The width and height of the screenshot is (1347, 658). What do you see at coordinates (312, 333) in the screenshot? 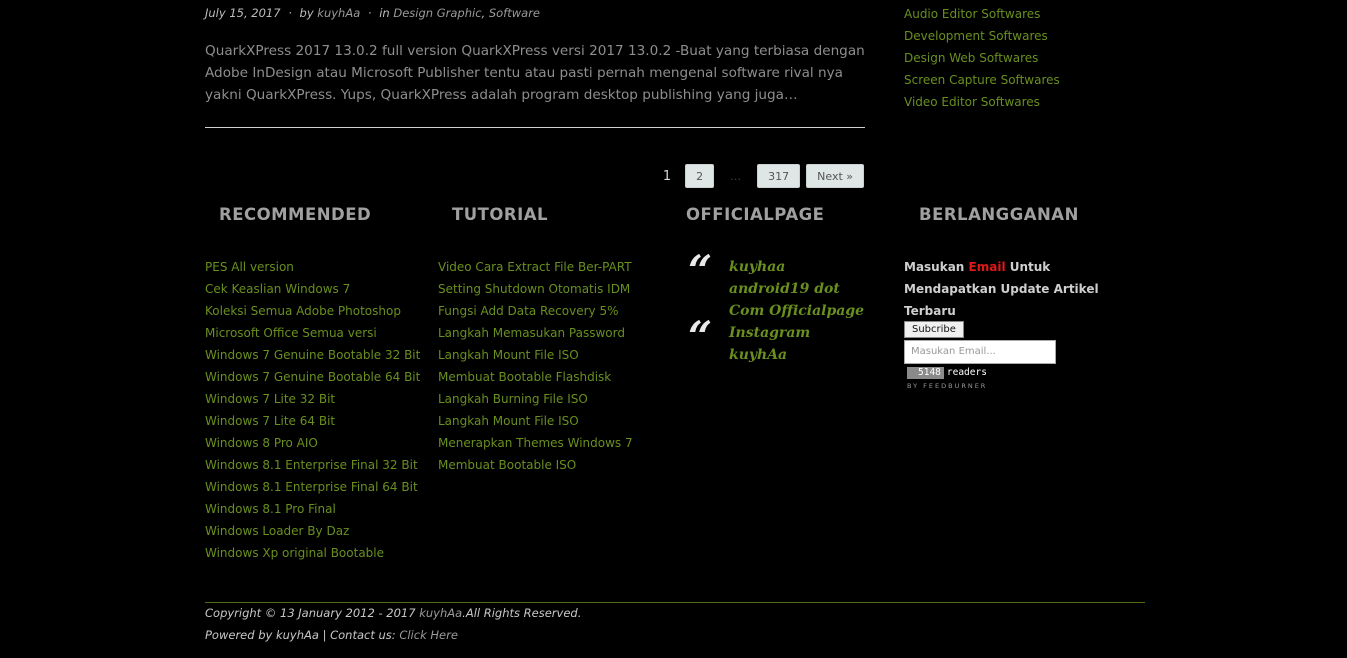
I see `recommended-link: Microsoft Office Semua versi` at bounding box center [312, 333].